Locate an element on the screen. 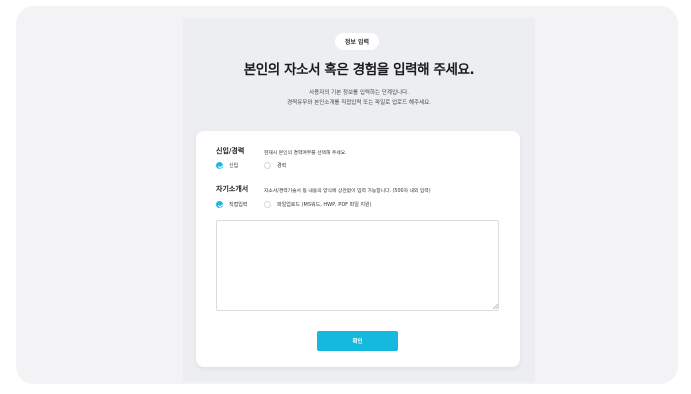  intro-option-upload: 파일업로드 (MS워드, HWP, PDF 파일 지원) is located at coordinates (318, 204).